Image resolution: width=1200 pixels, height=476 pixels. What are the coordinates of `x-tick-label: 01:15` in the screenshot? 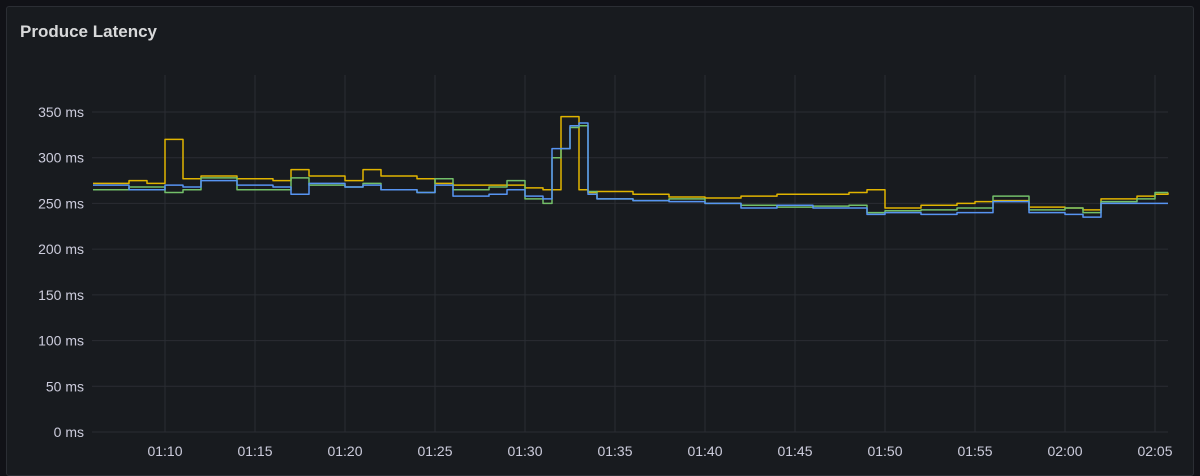 It's located at (254, 451).